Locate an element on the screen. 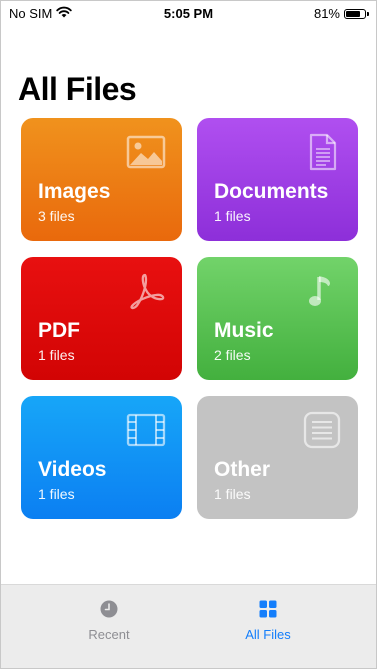 The height and width of the screenshot is (669, 377). list-icon is located at coordinates (322, 430).